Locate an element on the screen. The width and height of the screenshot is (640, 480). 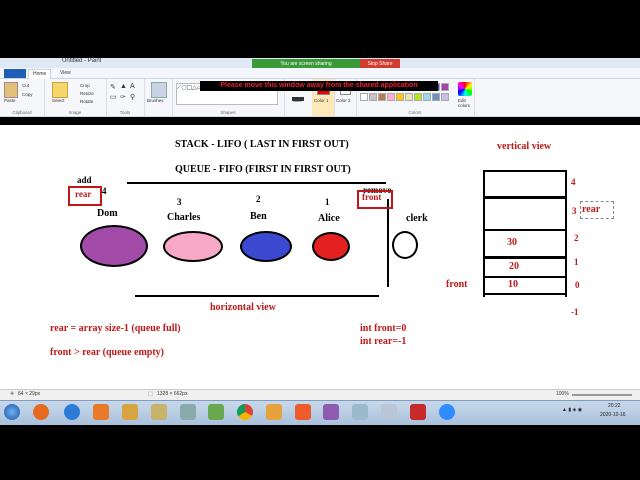
person-name-charles: Charles is located at coordinates (184, 217).